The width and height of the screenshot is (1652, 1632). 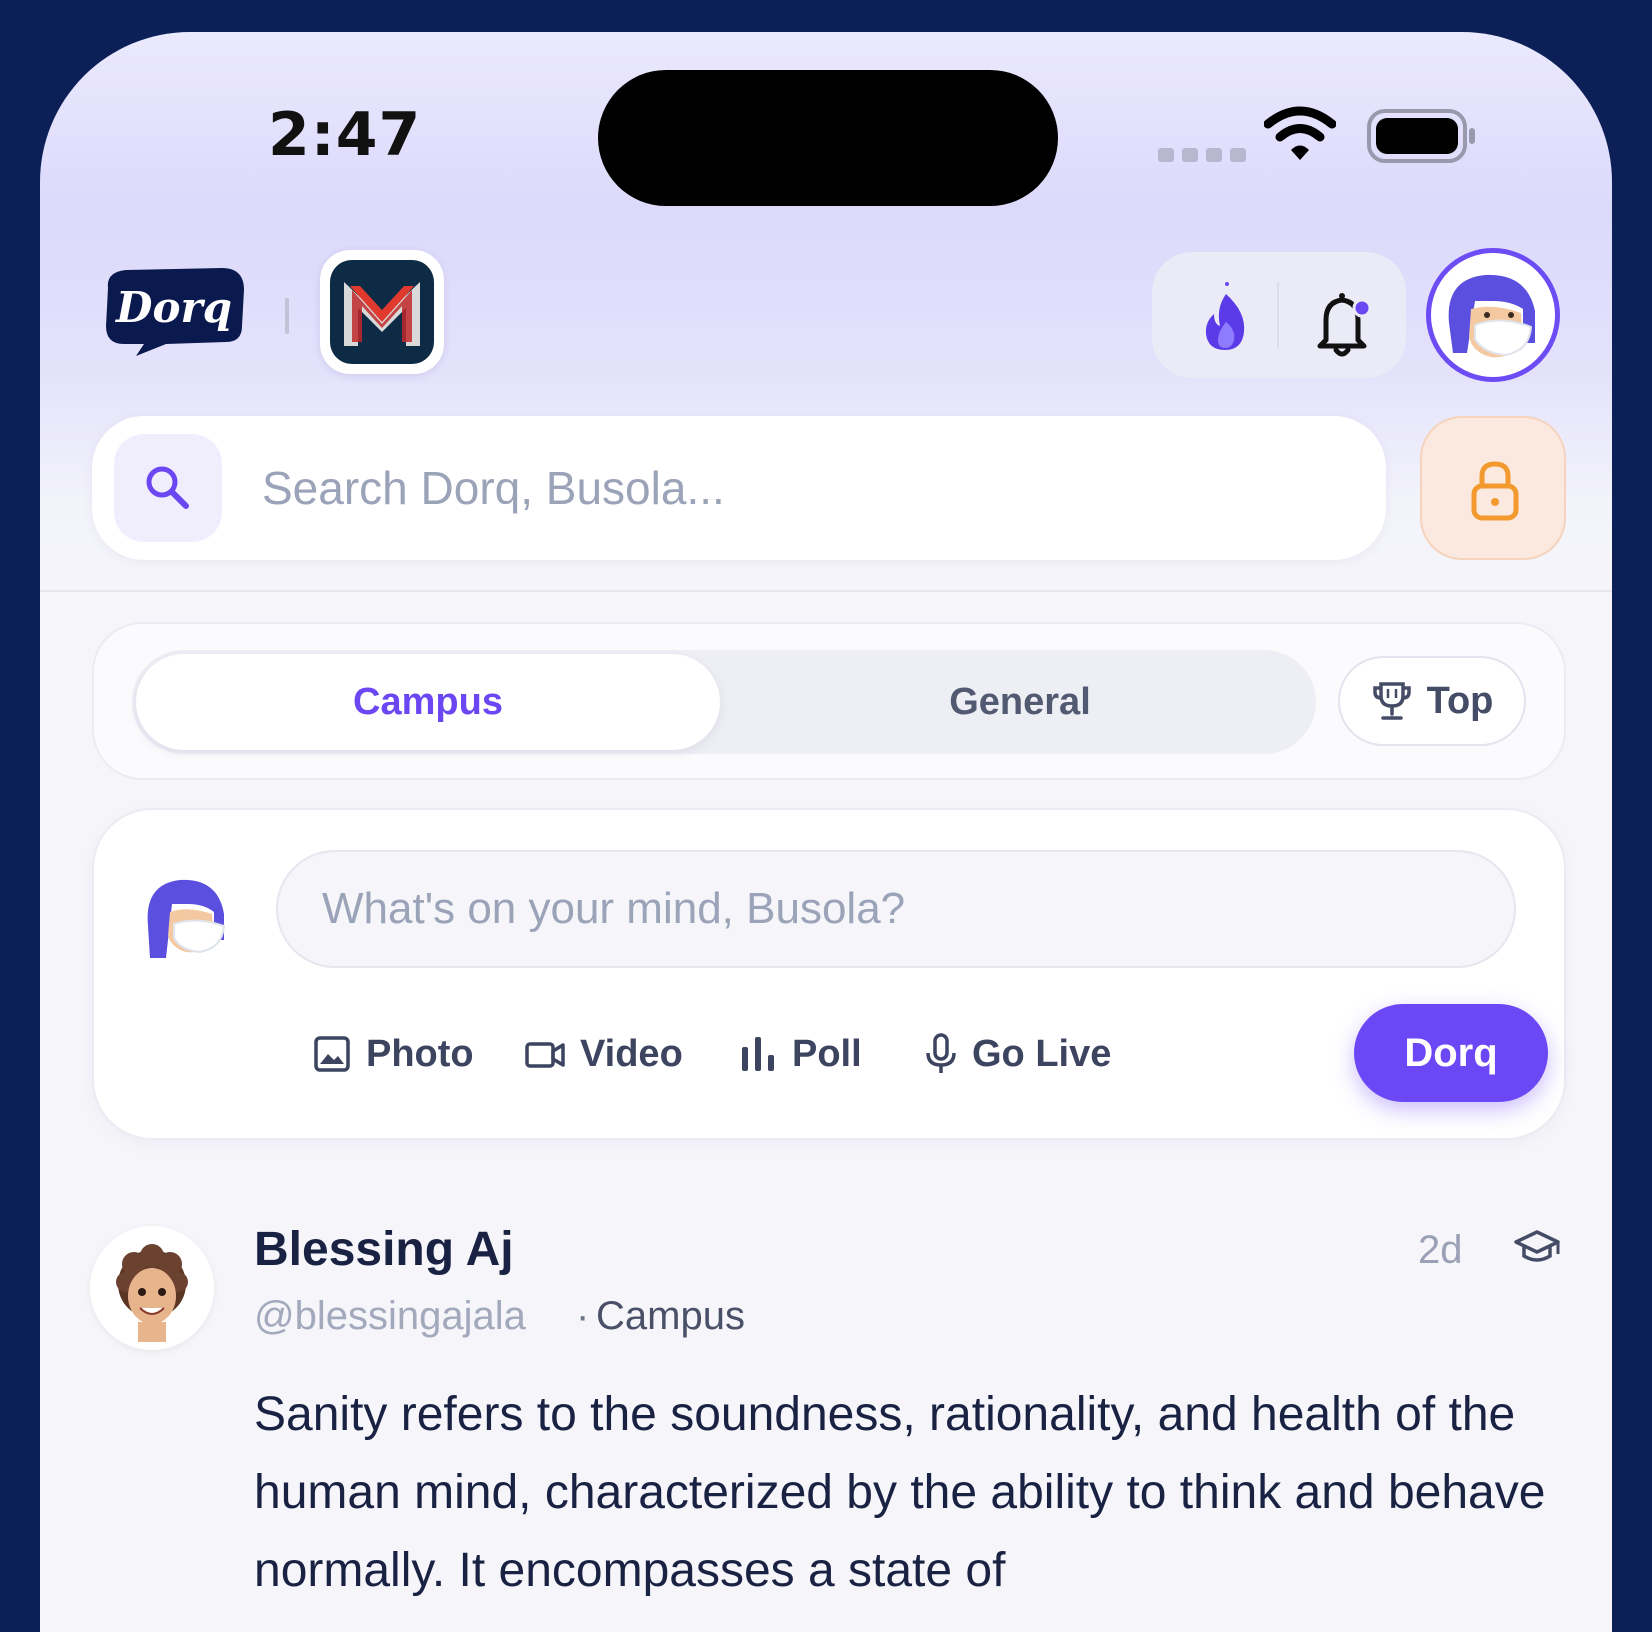 What do you see at coordinates (332, 1054) in the screenshot?
I see `image-icon` at bounding box center [332, 1054].